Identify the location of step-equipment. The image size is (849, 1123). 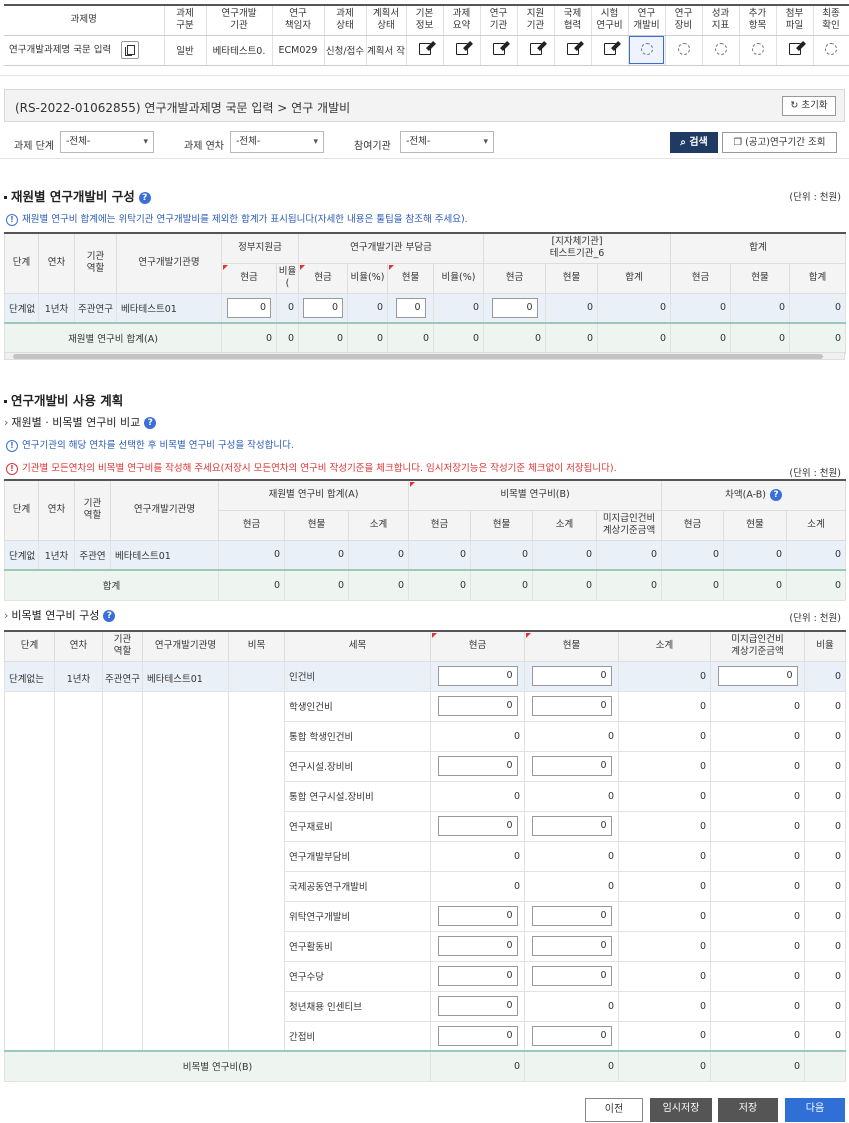
(684, 50).